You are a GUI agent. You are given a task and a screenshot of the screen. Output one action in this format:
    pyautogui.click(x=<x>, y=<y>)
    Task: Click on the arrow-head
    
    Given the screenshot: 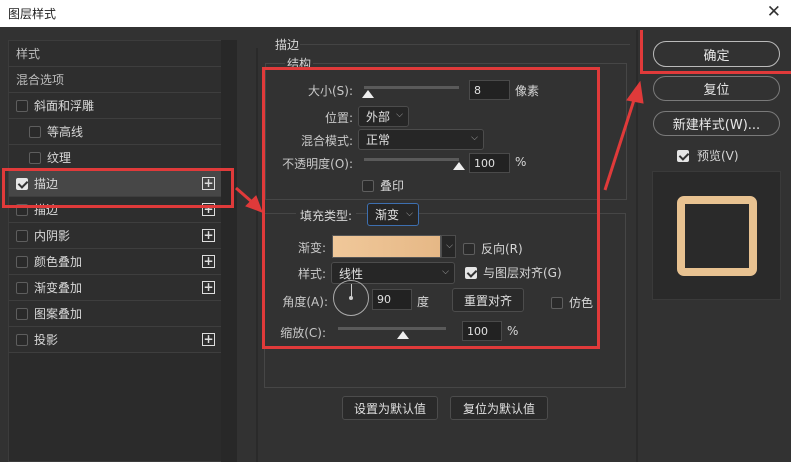 What is the action you would take?
    pyautogui.click(x=635, y=92)
    